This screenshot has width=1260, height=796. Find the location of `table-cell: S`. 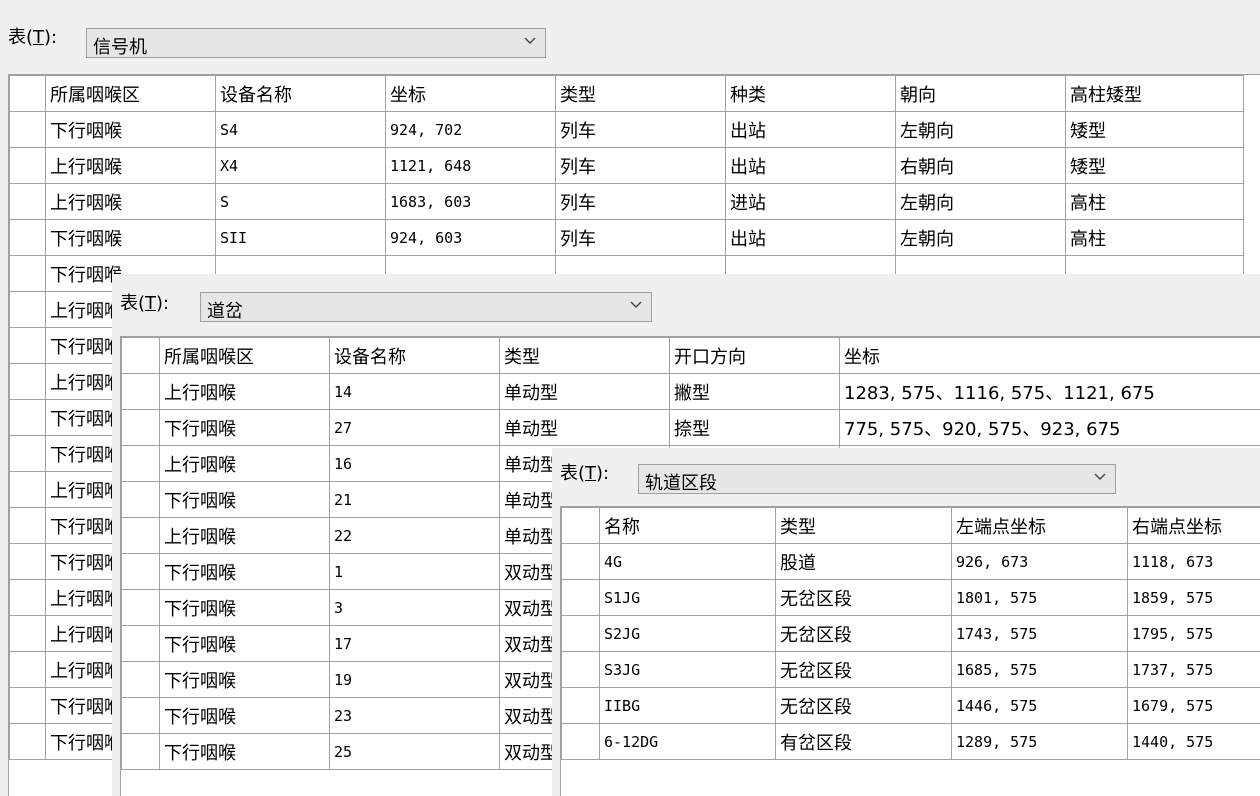

table-cell: S is located at coordinates (300, 201).